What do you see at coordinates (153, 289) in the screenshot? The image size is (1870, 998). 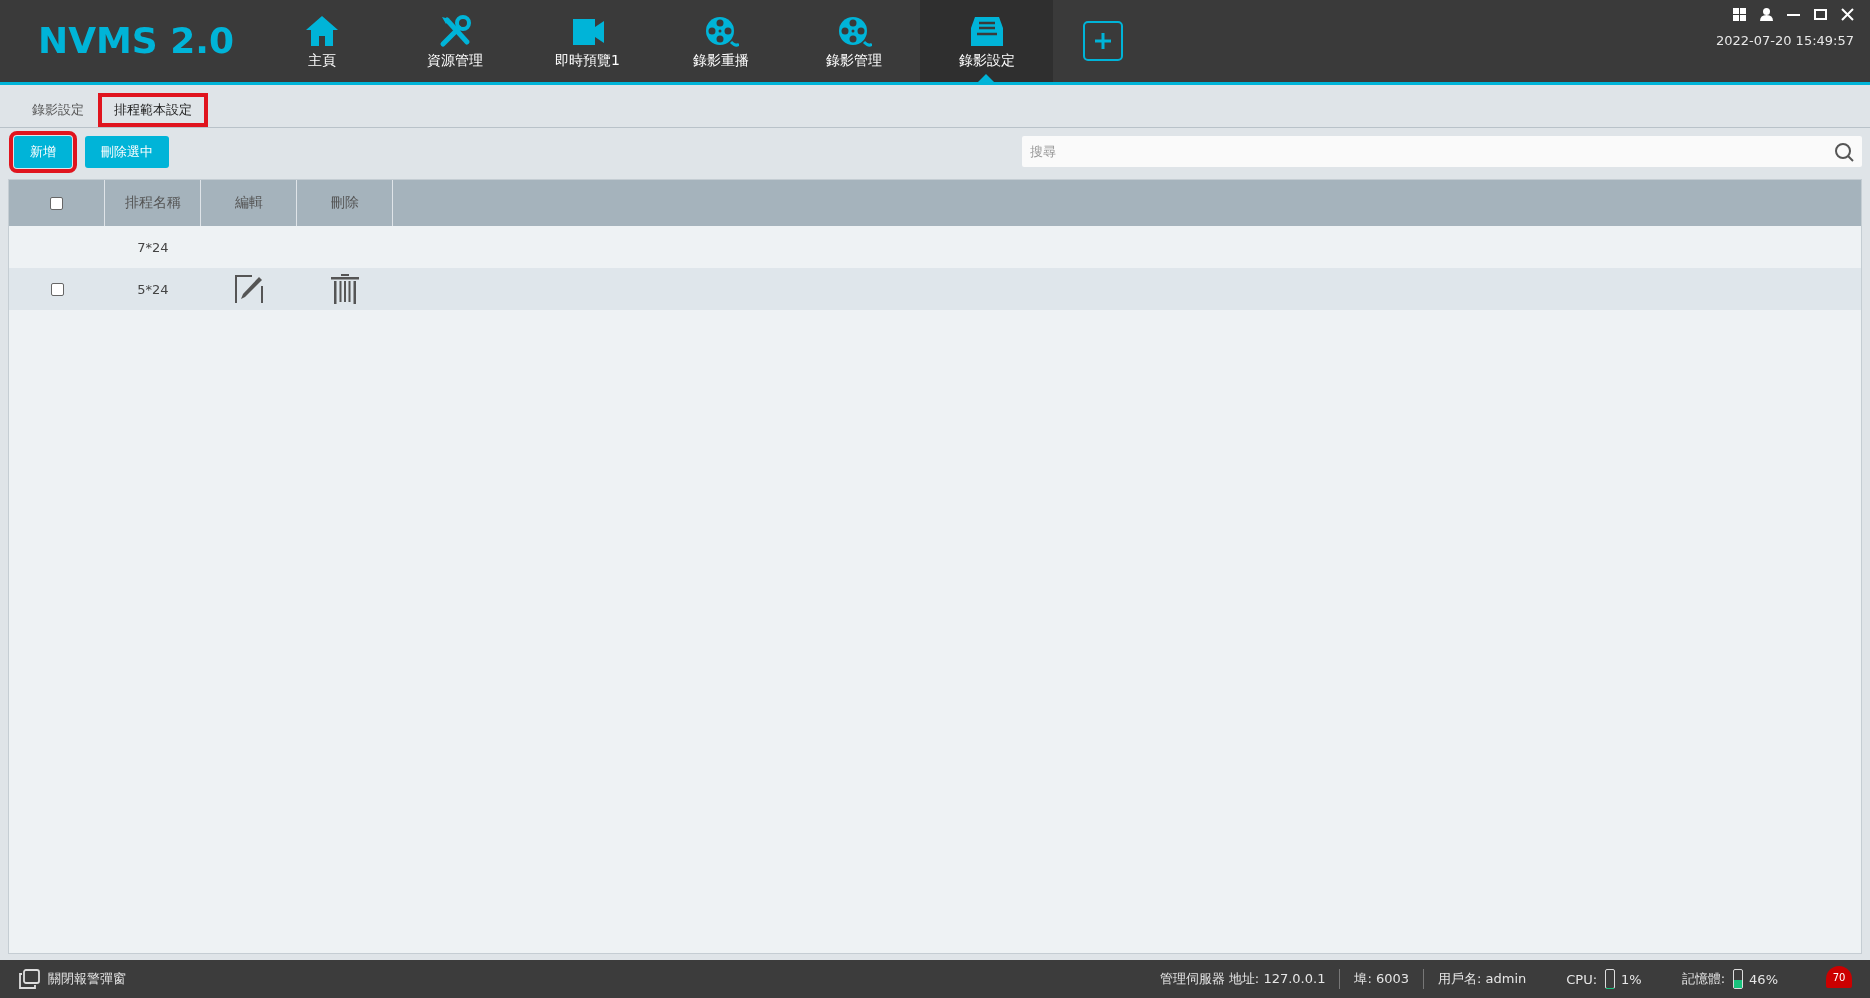 I see `table-cell-text: 5*24` at bounding box center [153, 289].